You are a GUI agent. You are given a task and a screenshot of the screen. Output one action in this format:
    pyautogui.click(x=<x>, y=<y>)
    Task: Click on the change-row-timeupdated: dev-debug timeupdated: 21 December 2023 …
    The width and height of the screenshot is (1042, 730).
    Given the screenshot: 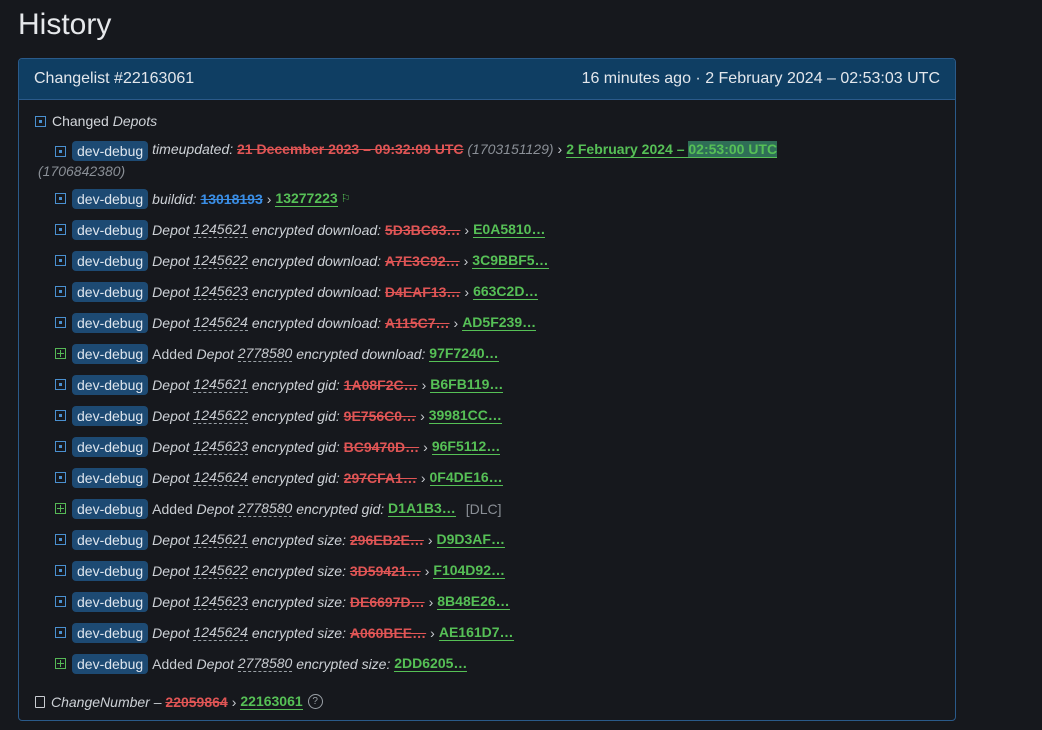 What is the action you would take?
    pyautogui.click(x=491, y=161)
    